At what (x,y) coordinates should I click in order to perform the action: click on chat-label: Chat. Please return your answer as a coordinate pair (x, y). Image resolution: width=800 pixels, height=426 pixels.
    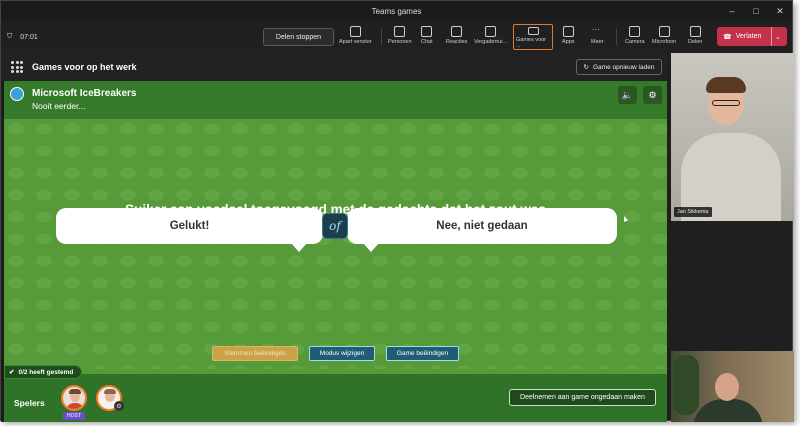
    Looking at the image, I should click on (427, 42).